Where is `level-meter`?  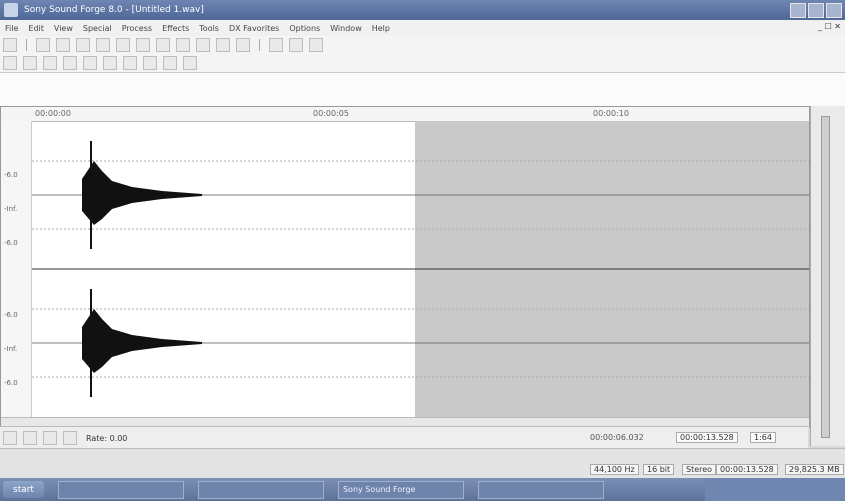
level-meter is located at coordinates (827, 276).